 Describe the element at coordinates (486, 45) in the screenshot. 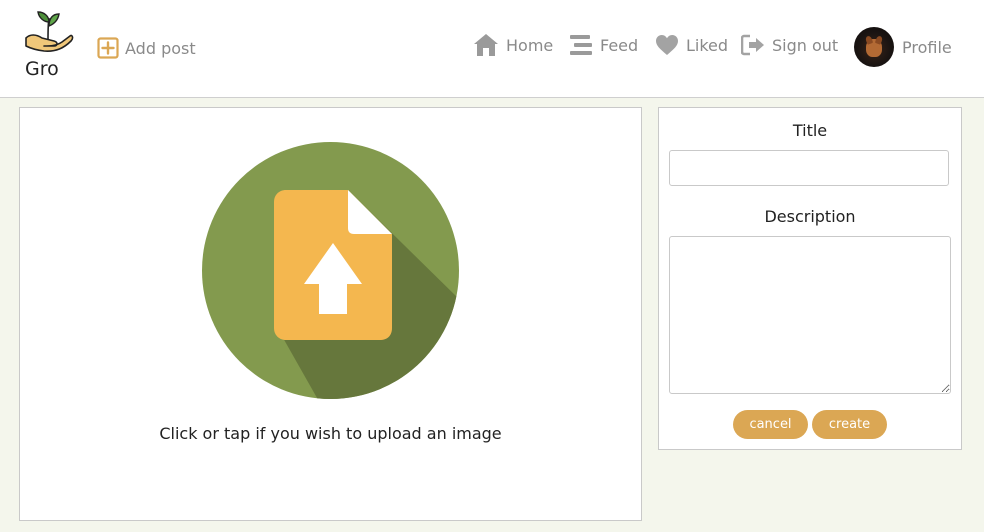

I see `home-icon` at that location.